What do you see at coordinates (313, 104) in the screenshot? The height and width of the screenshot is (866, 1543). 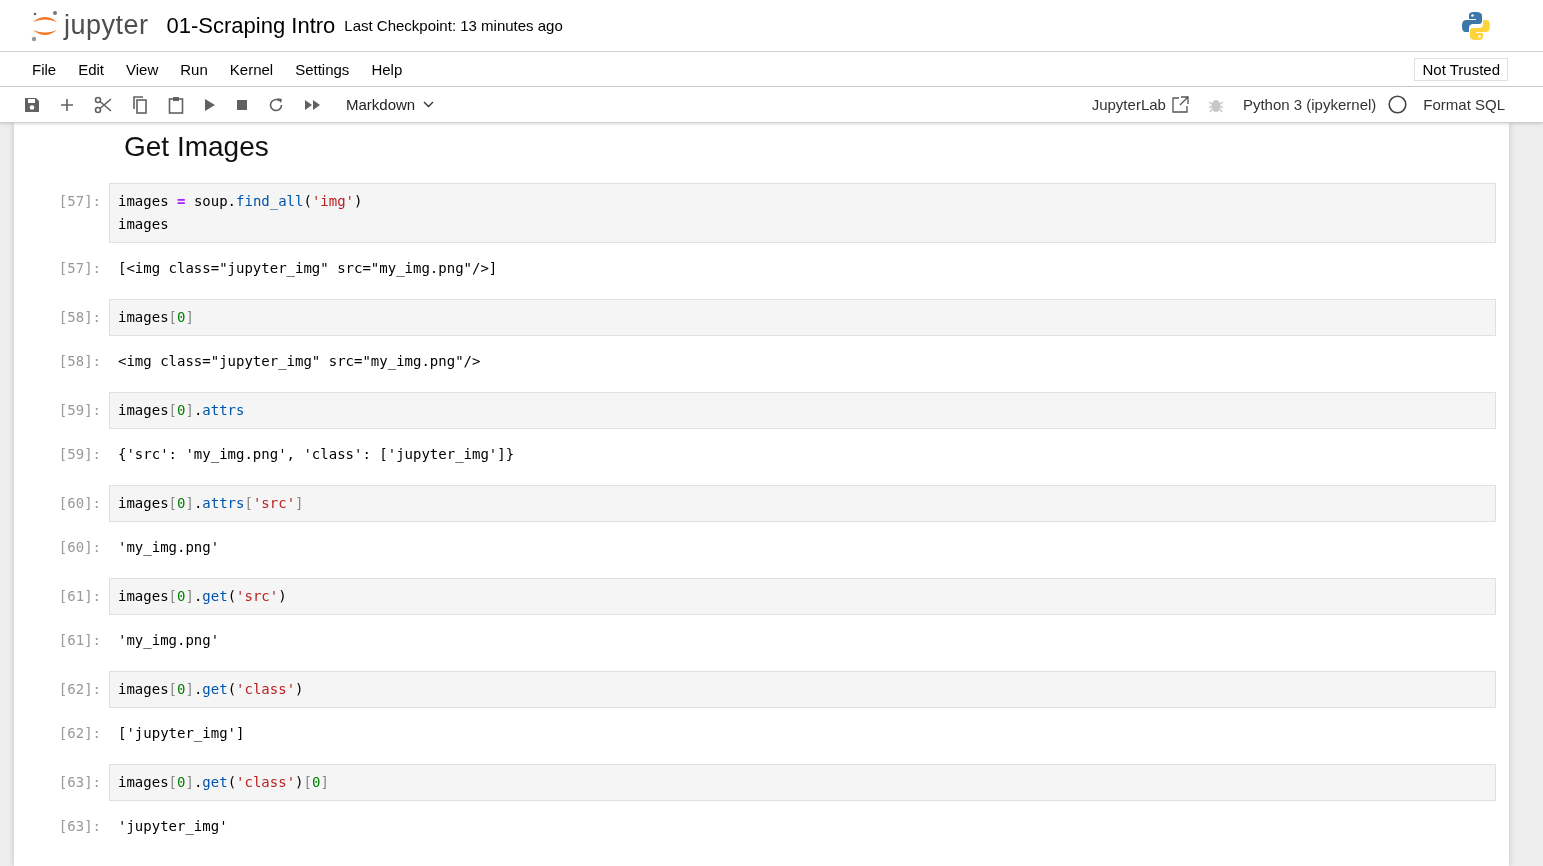 I see `fast-forward-icon` at bounding box center [313, 104].